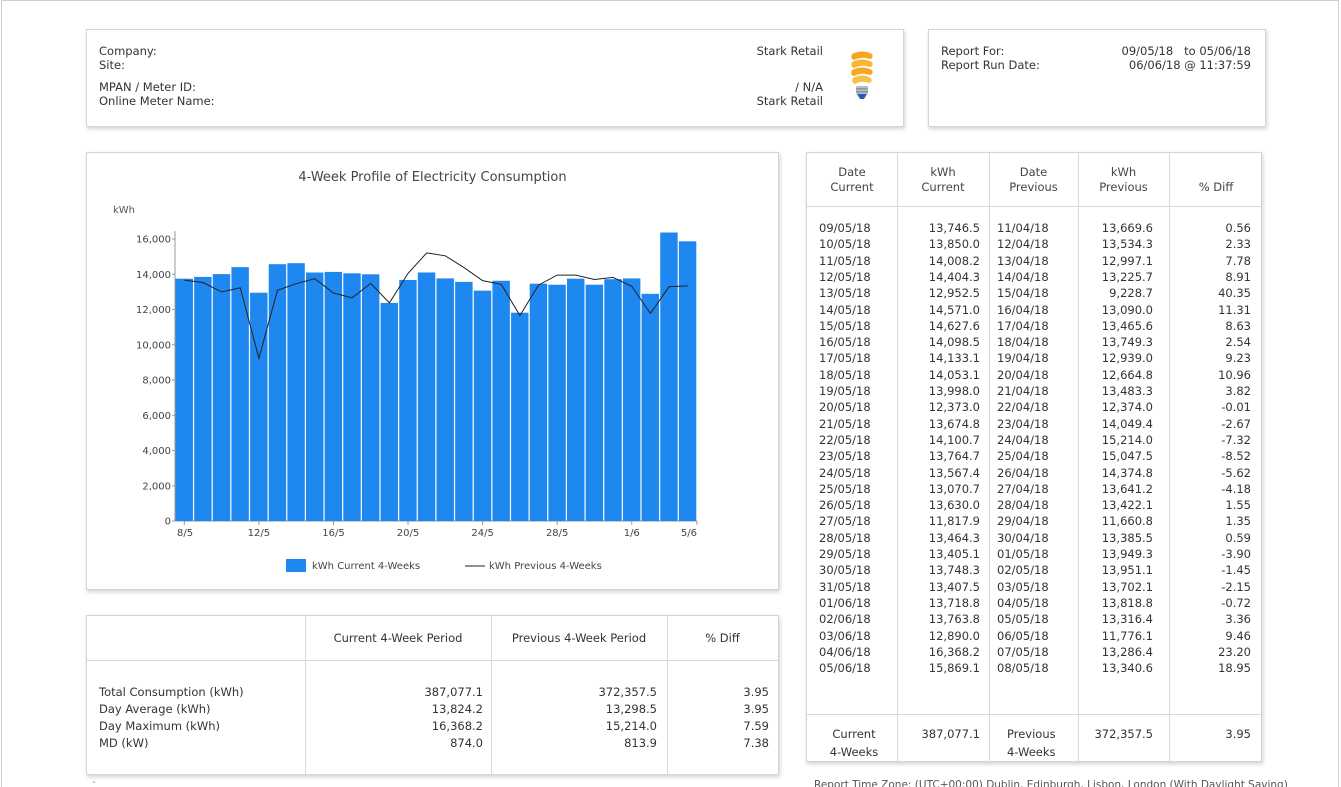 This screenshot has width=1341, height=787. I want to click on x-tick-label: 1/6, so click(632, 533).